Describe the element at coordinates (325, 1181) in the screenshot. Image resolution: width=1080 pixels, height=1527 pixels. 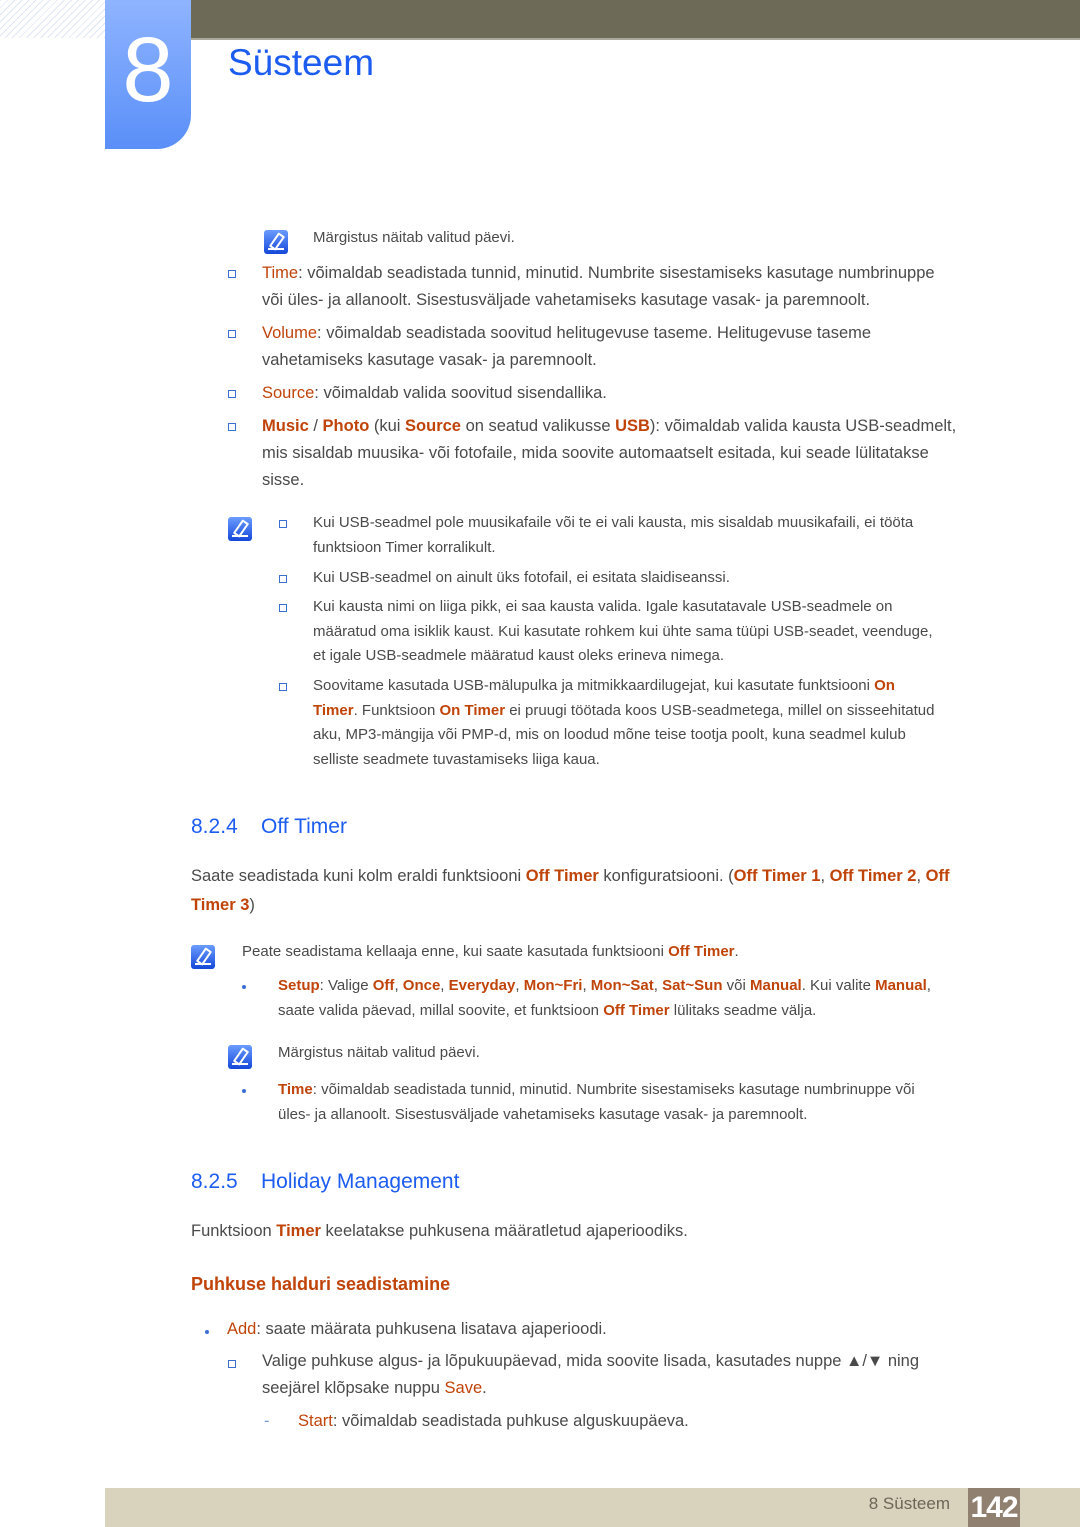
I see `section-heading-holiday-management: 8.2.5 Holiday Management` at that location.